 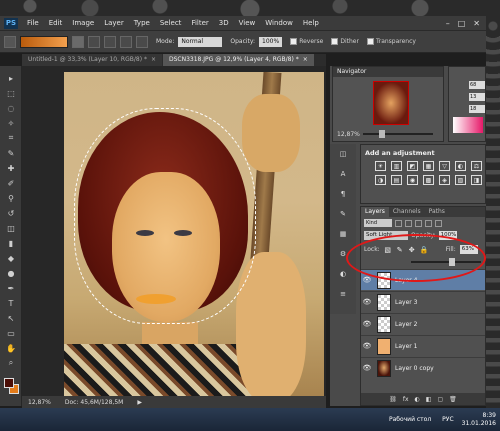 I want to click on kind-filter-select: Kind, so click(x=378, y=223).